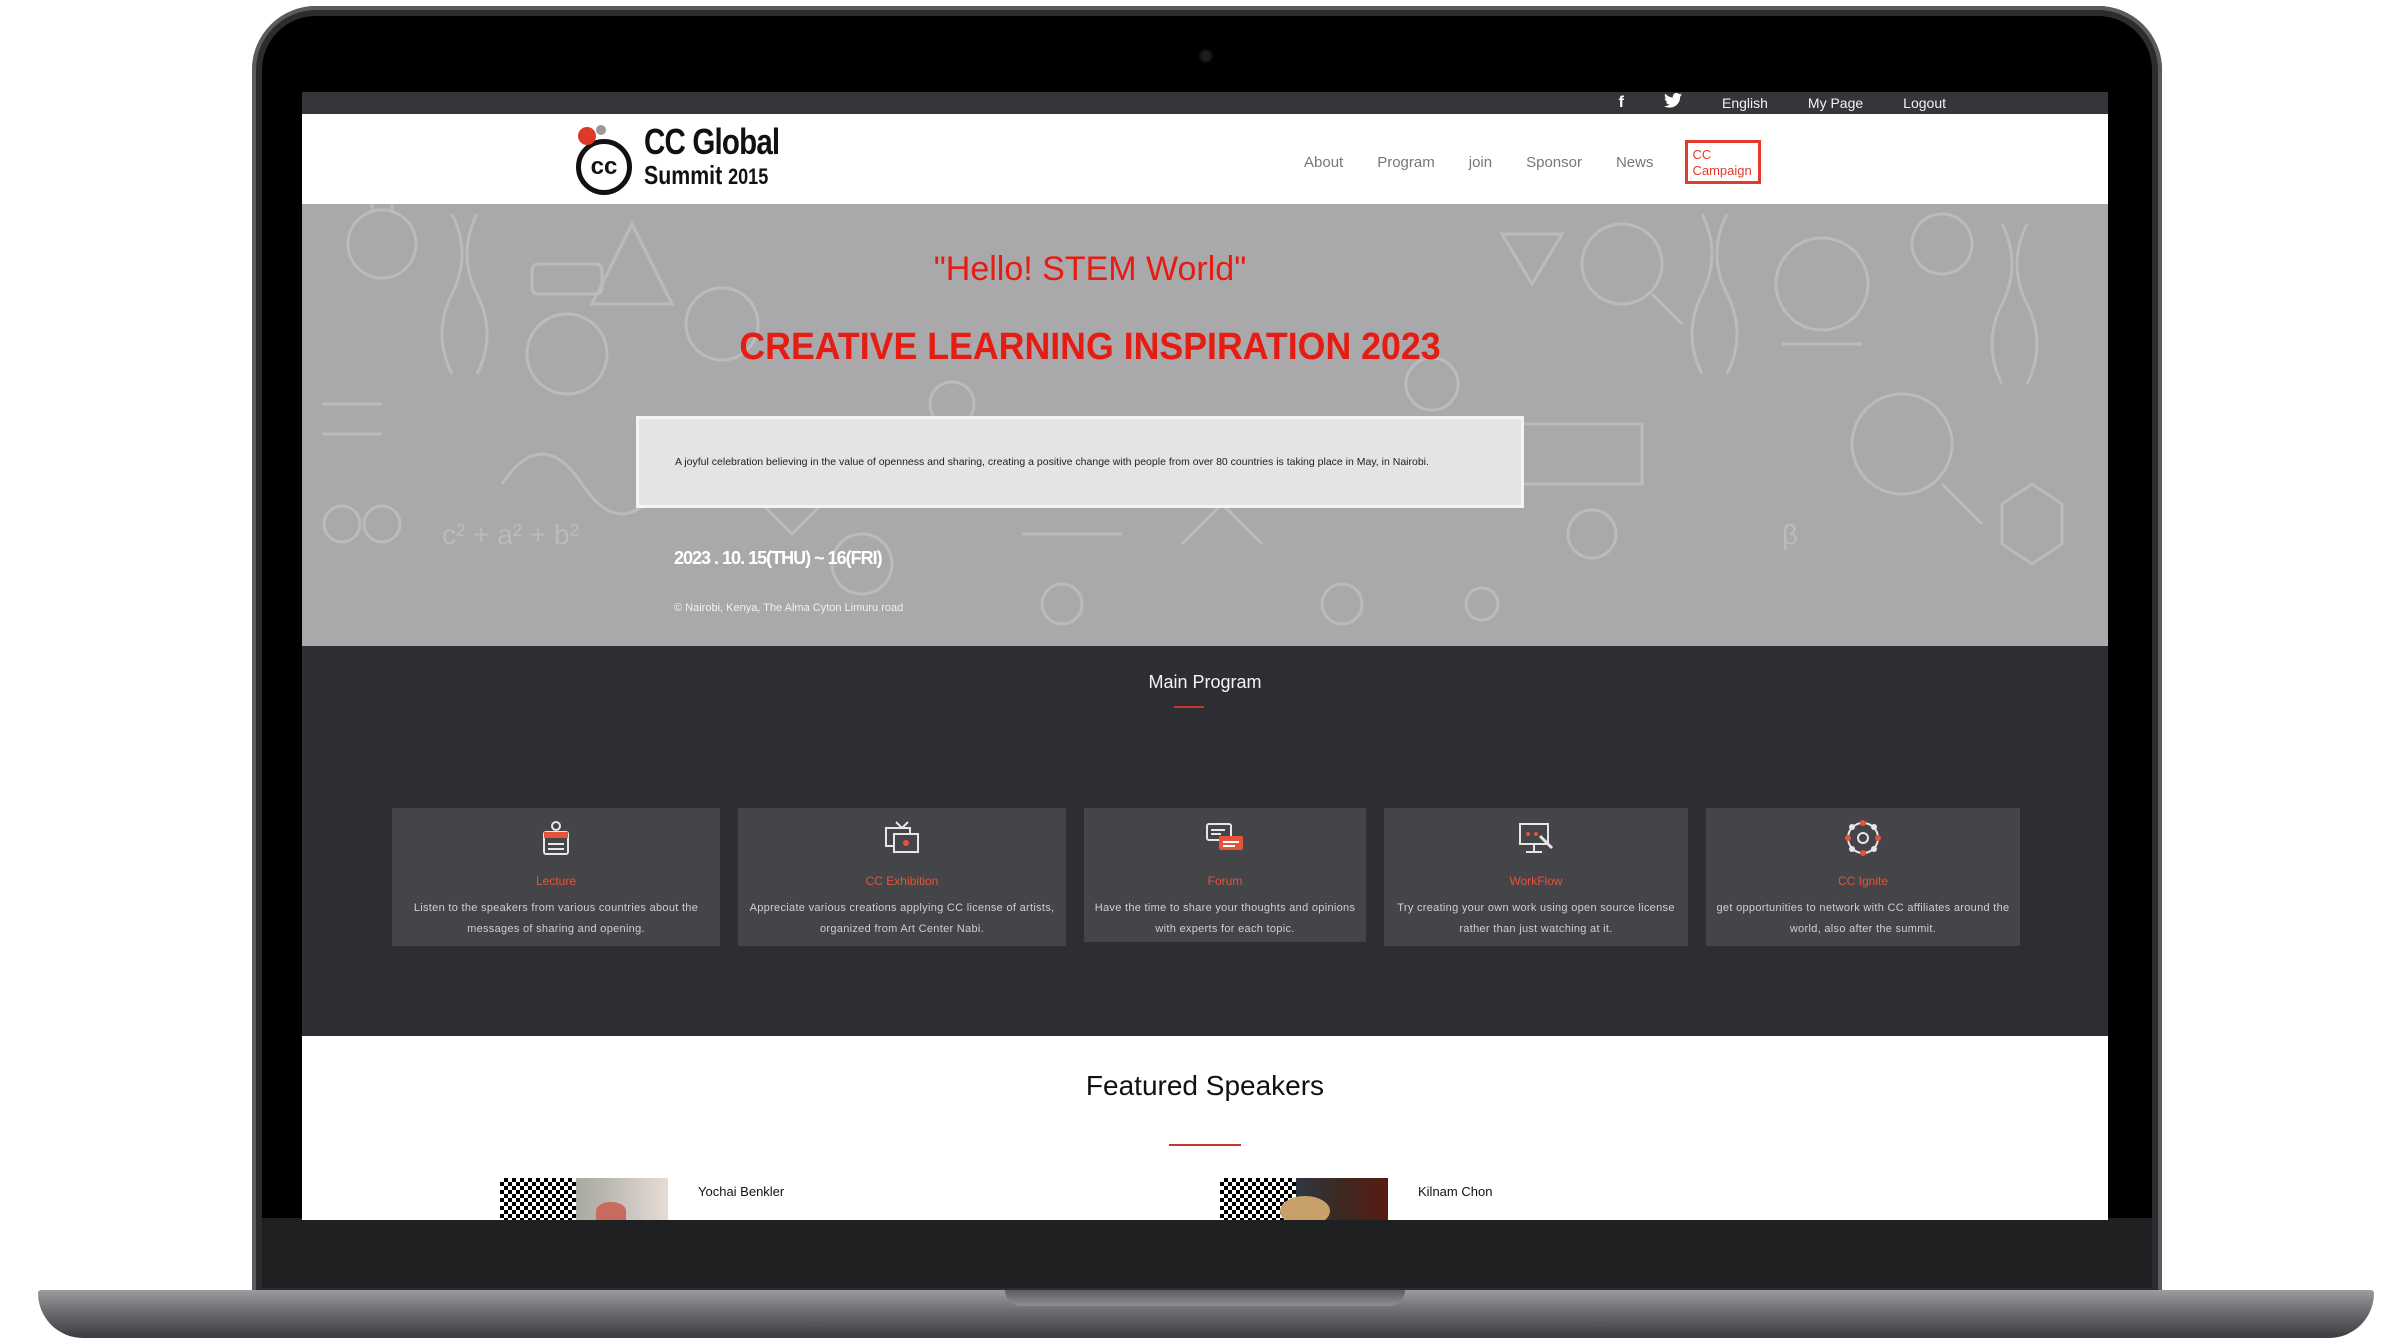  Describe the element at coordinates (902, 837) in the screenshot. I see `exhibition-icon` at that location.